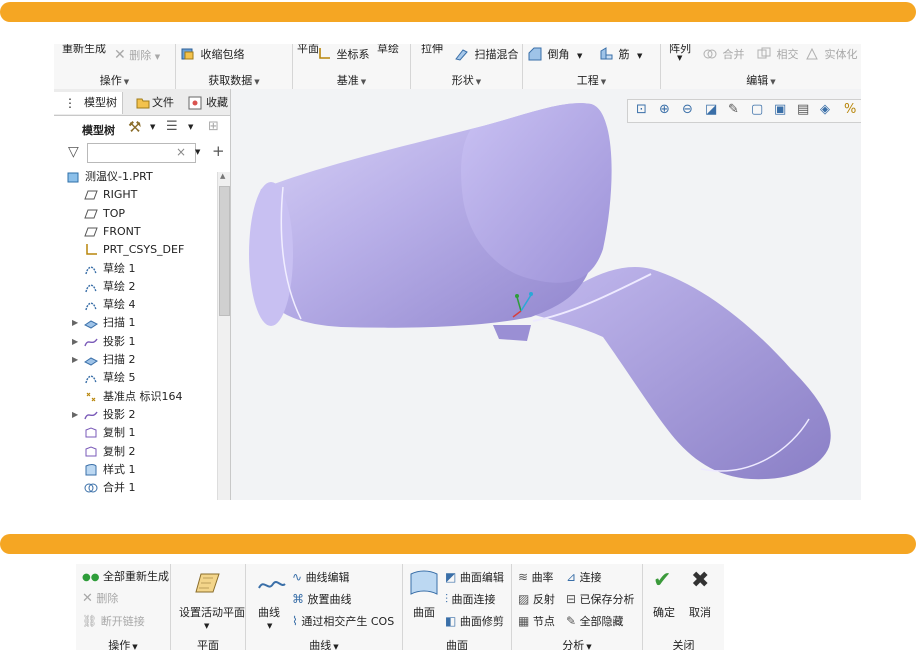 The image size is (916, 650). I want to click on place-curve-button: ⌘ 放置曲线, so click(322, 599).